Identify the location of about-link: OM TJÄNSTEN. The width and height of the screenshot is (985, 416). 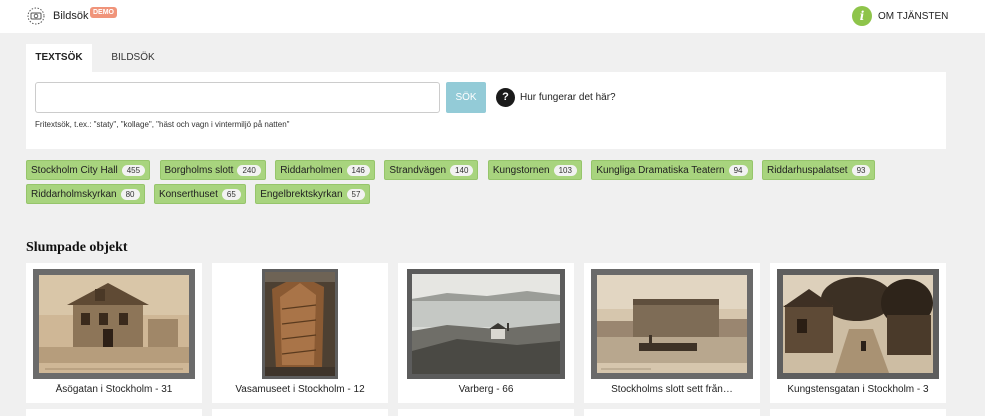
(913, 16).